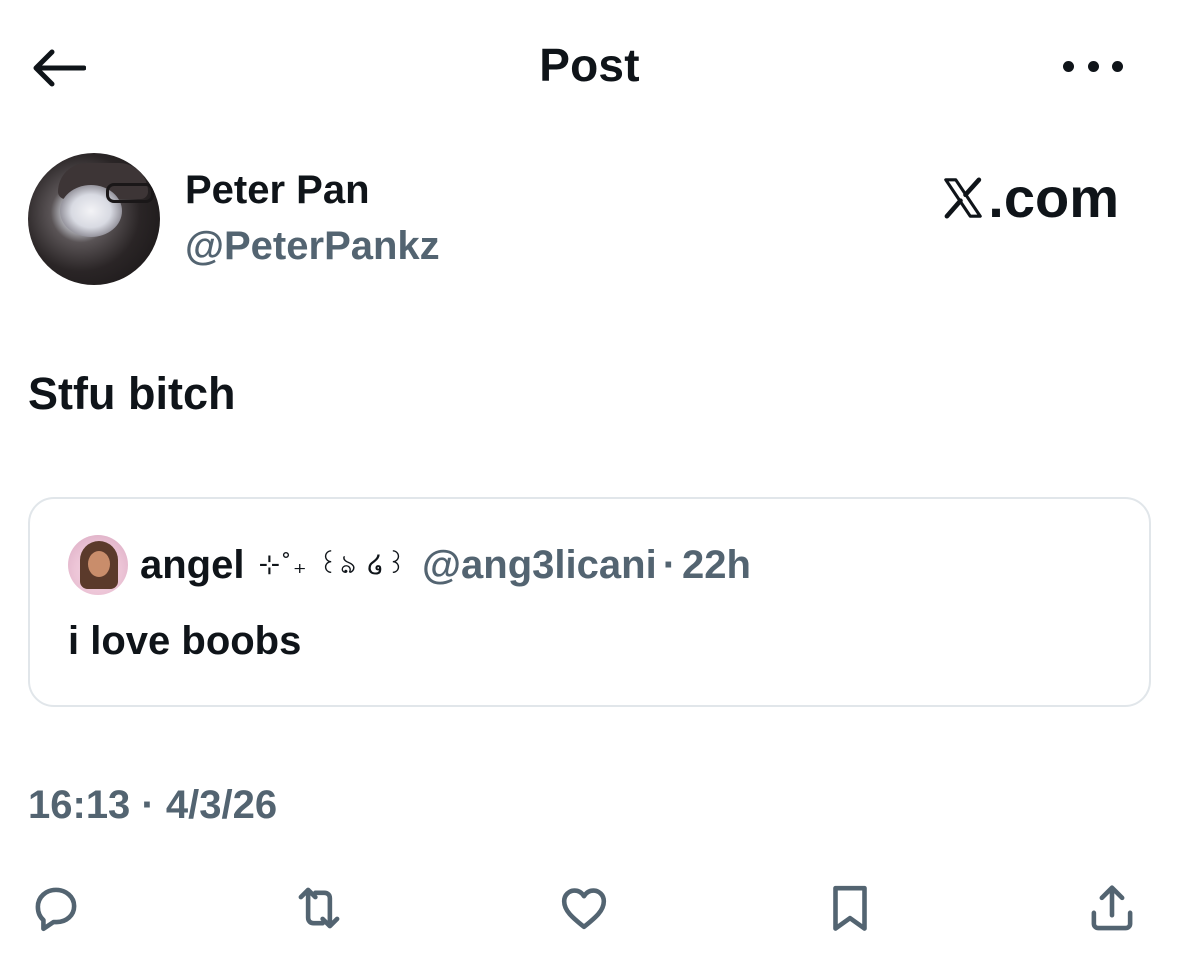  I want to click on page-title: Post, so click(589, 65).